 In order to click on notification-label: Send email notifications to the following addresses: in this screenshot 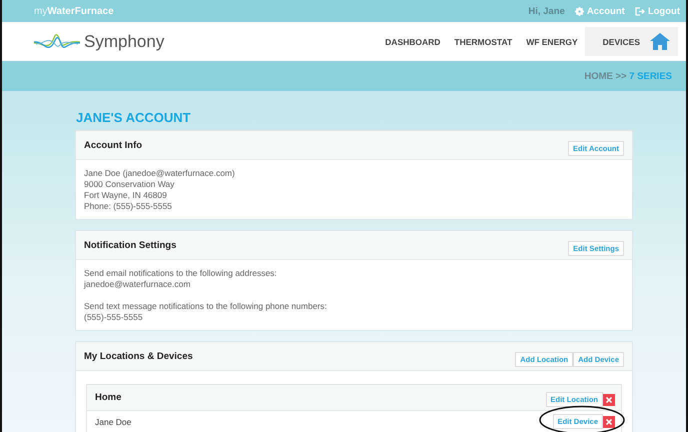, I will do `click(181, 273)`.